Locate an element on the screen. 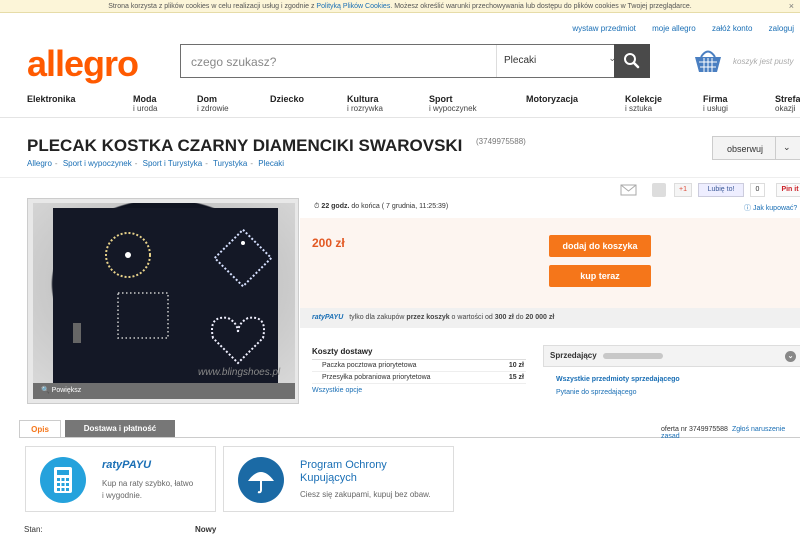  shipping-header: Koszty dostawy is located at coordinates (419, 353).